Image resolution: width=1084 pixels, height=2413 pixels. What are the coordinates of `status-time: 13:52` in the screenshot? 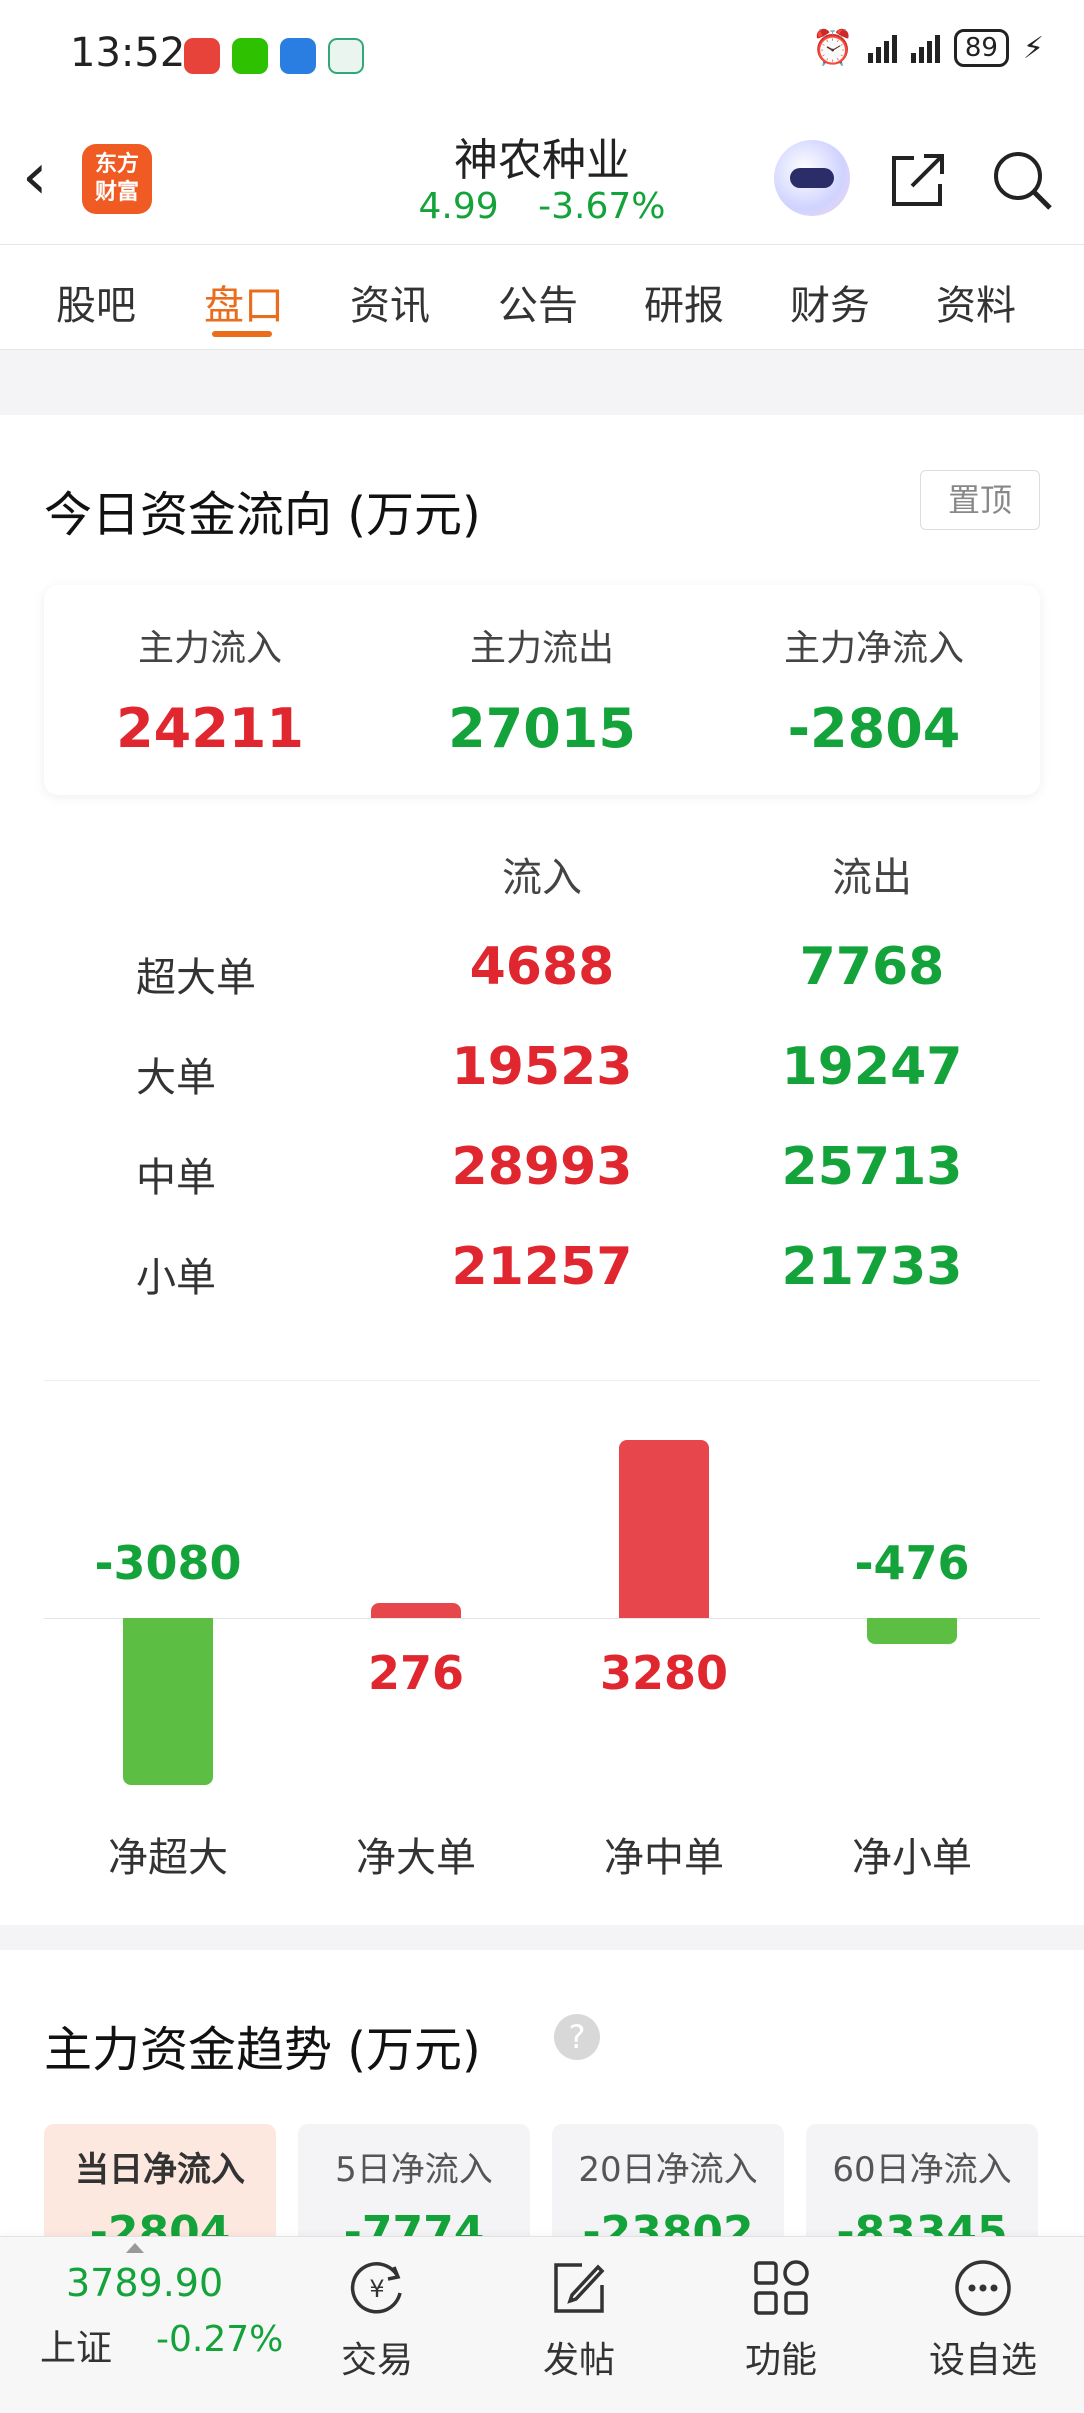 It's located at (128, 53).